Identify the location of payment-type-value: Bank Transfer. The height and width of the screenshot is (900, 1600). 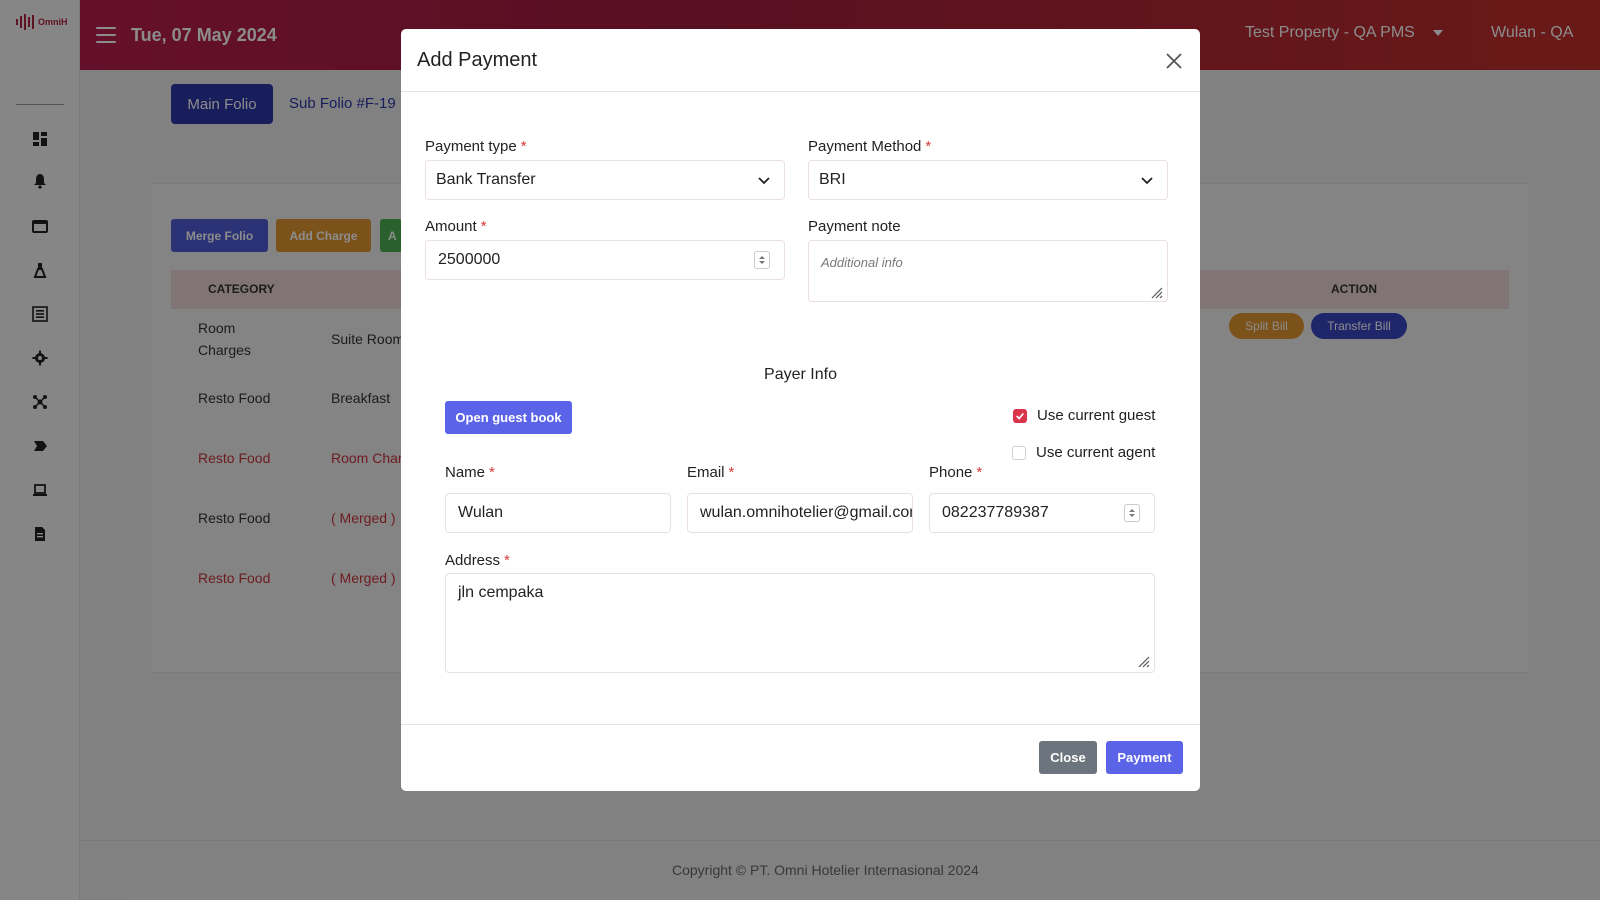
(486, 179).